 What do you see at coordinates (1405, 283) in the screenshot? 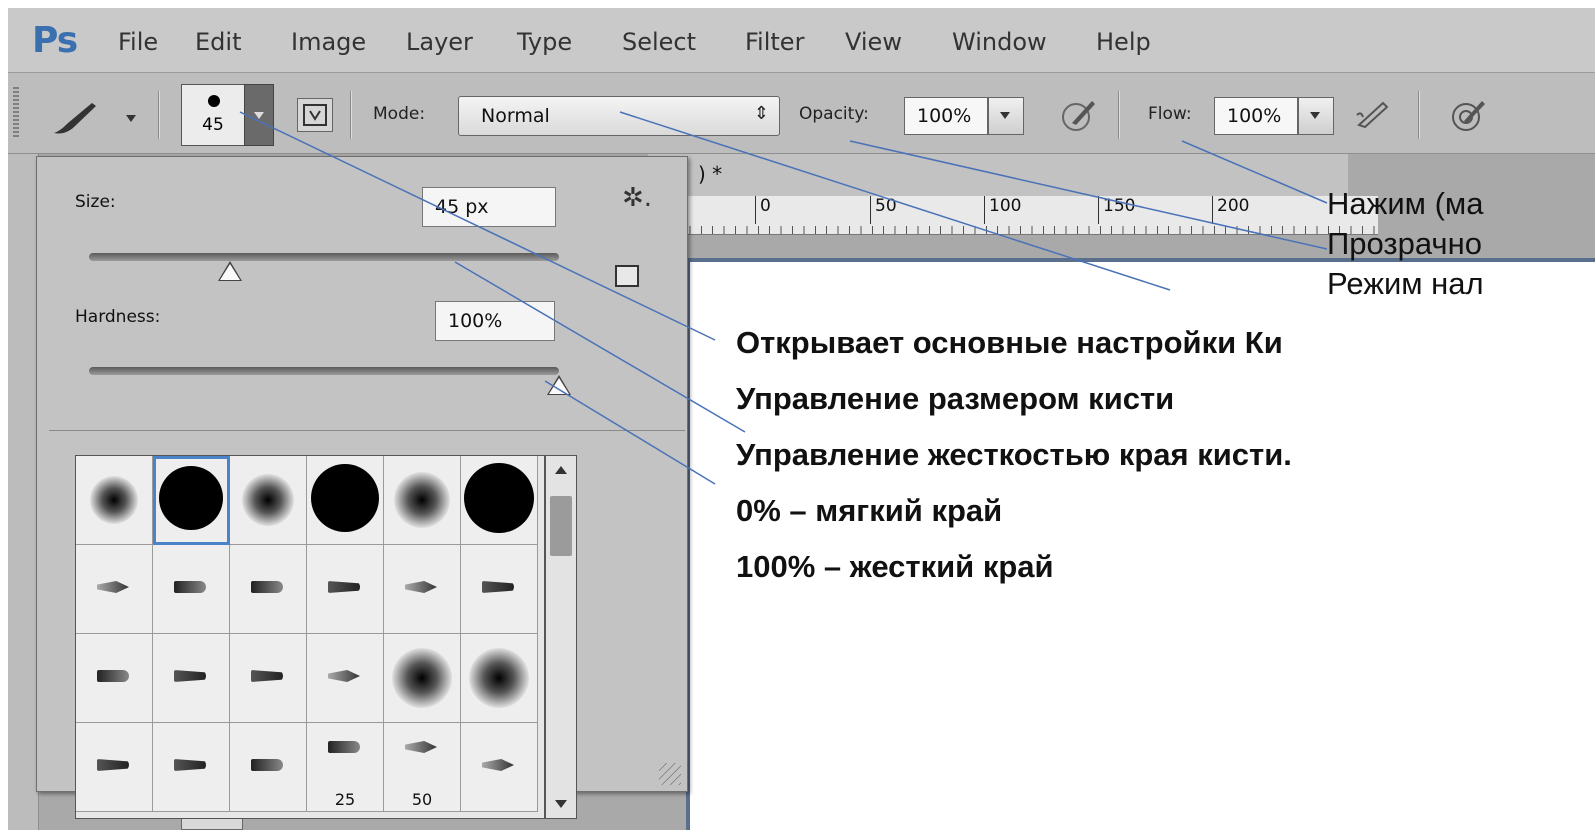
I see `annotation-mode: Режим нал` at bounding box center [1405, 283].